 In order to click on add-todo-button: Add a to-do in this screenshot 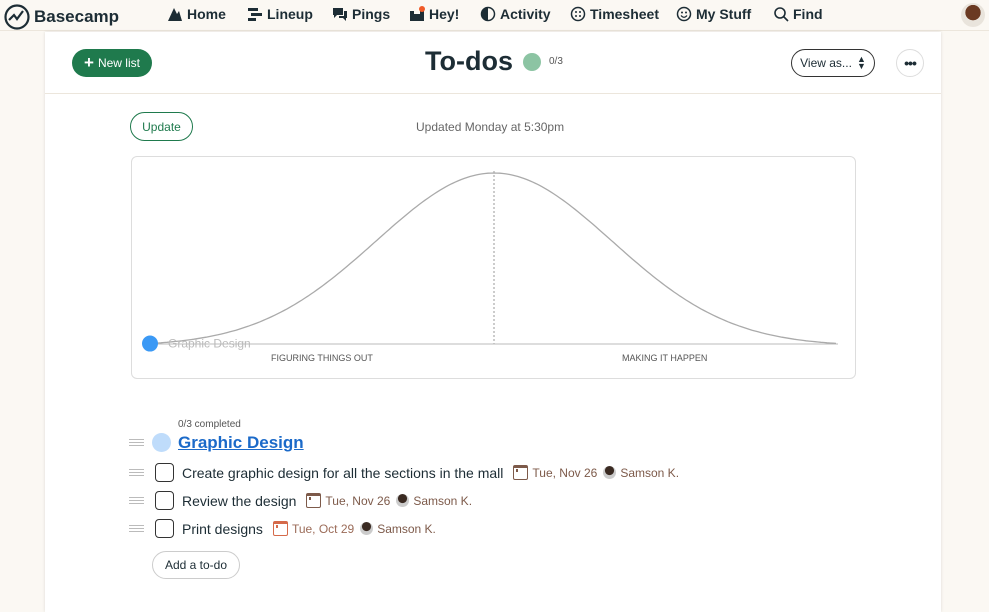, I will do `click(196, 565)`.